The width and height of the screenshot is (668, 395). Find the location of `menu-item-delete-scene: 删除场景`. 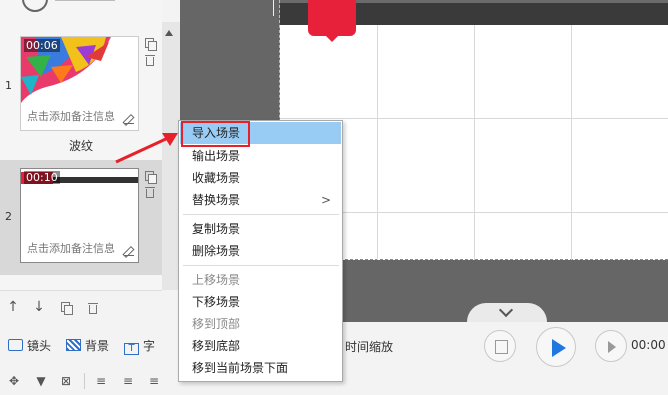

menu-item-delete-scene: 删除场景 is located at coordinates (260, 251).